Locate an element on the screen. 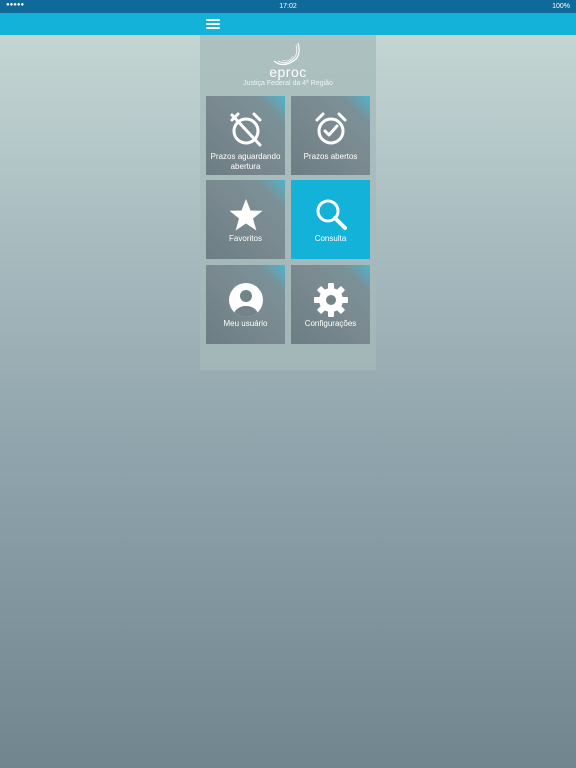 Image resolution: width=576 pixels, height=768 pixels. tile-consulta: Consulta is located at coordinates (330, 219).